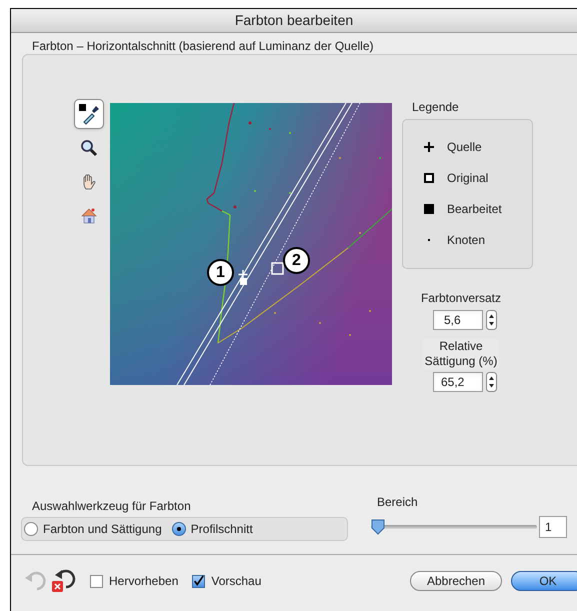 The height and width of the screenshot is (611, 577). I want to click on checkbox-option: Vorschau, so click(227, 581).